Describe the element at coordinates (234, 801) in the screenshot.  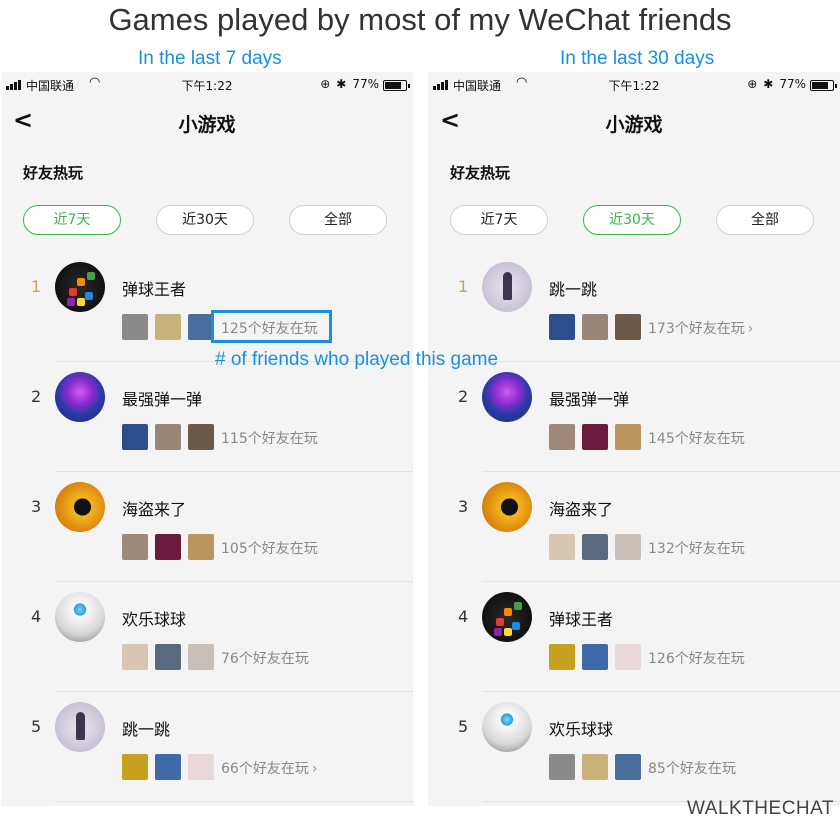
I see `row-divider` at that location.